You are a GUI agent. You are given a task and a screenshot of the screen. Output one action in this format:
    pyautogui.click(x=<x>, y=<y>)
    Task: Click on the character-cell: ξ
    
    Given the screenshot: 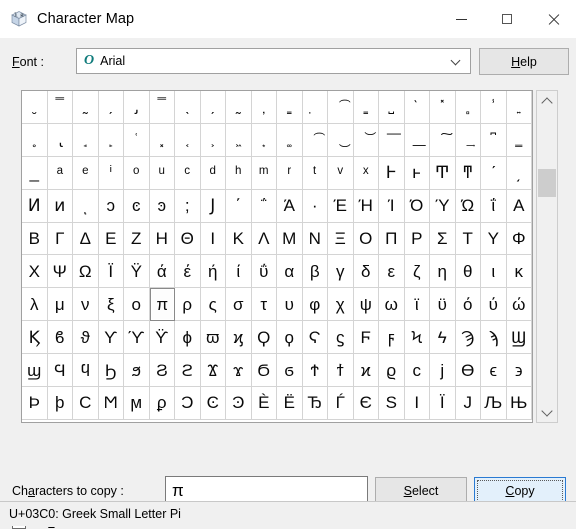 What is the action you would take?
    pyautogui.click(x=111, y=305)
    